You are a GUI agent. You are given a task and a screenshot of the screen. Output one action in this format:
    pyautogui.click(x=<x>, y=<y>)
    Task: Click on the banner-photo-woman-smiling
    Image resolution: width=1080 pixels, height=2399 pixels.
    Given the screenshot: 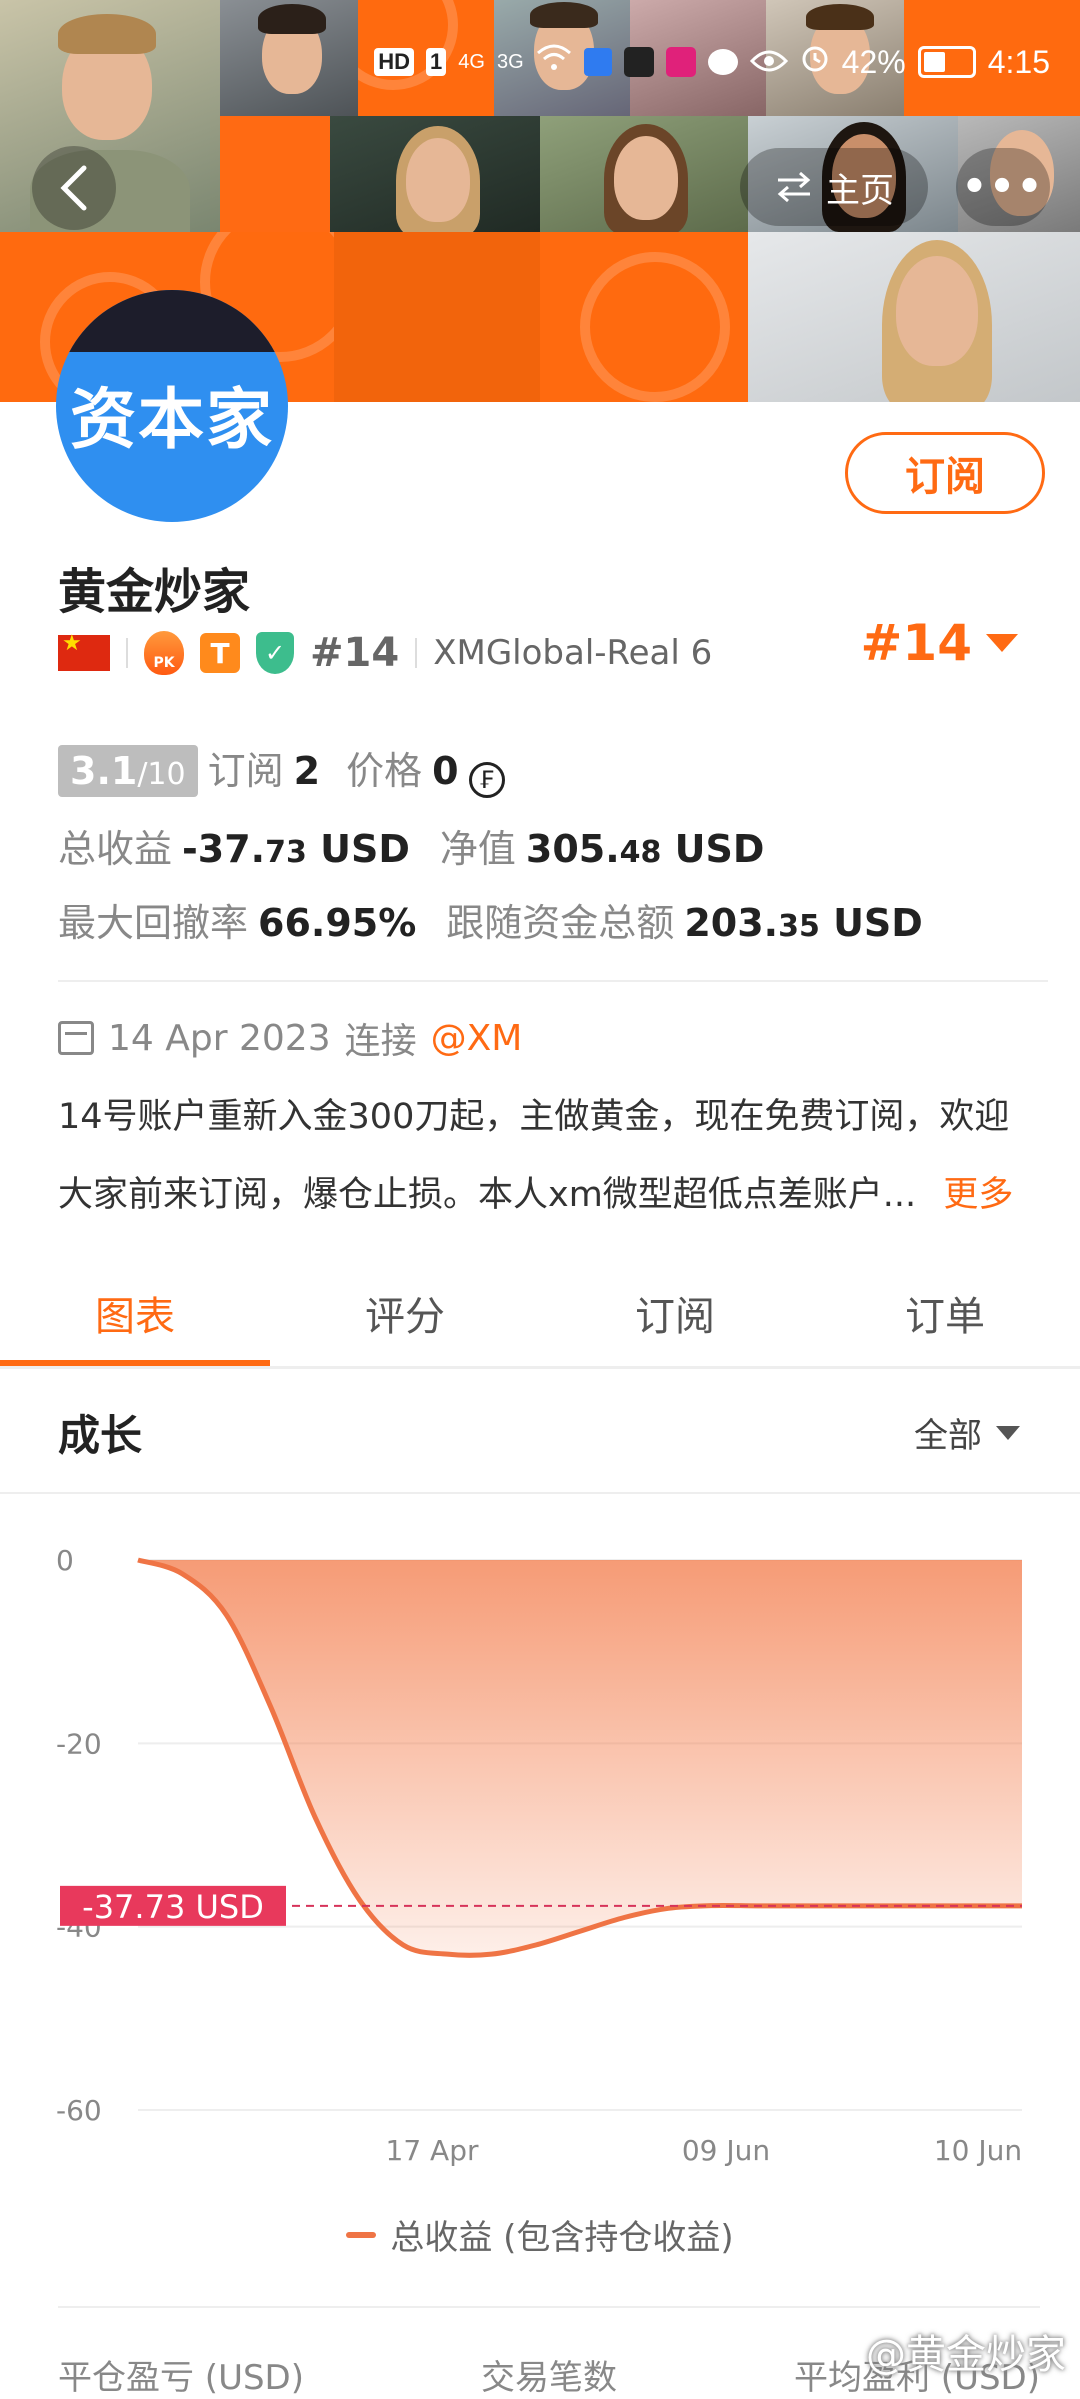 What is the action you would take?
    pyautogui.click(x=914, y=317)
    